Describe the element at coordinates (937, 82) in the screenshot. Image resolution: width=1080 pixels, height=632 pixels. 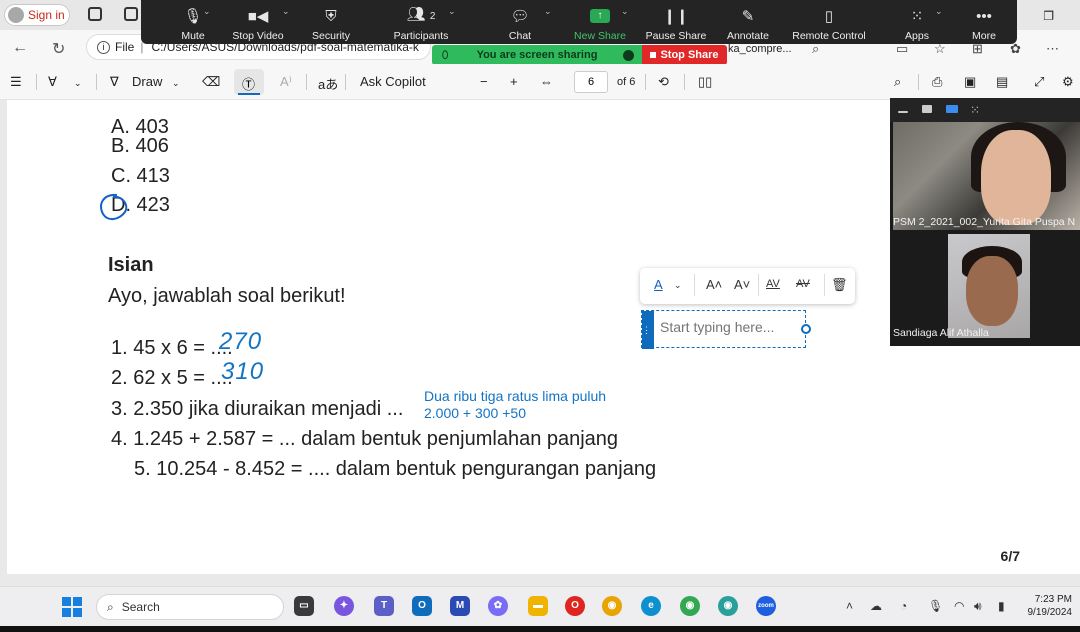
I see `print-icon: ⎙` at that location.